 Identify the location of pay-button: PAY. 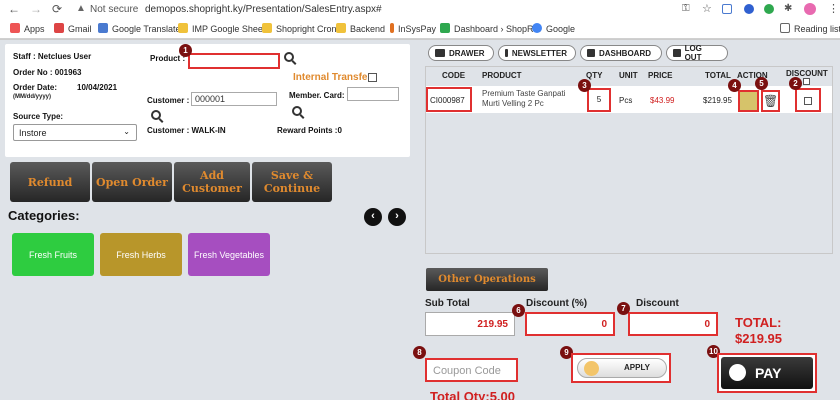
(767, 373).